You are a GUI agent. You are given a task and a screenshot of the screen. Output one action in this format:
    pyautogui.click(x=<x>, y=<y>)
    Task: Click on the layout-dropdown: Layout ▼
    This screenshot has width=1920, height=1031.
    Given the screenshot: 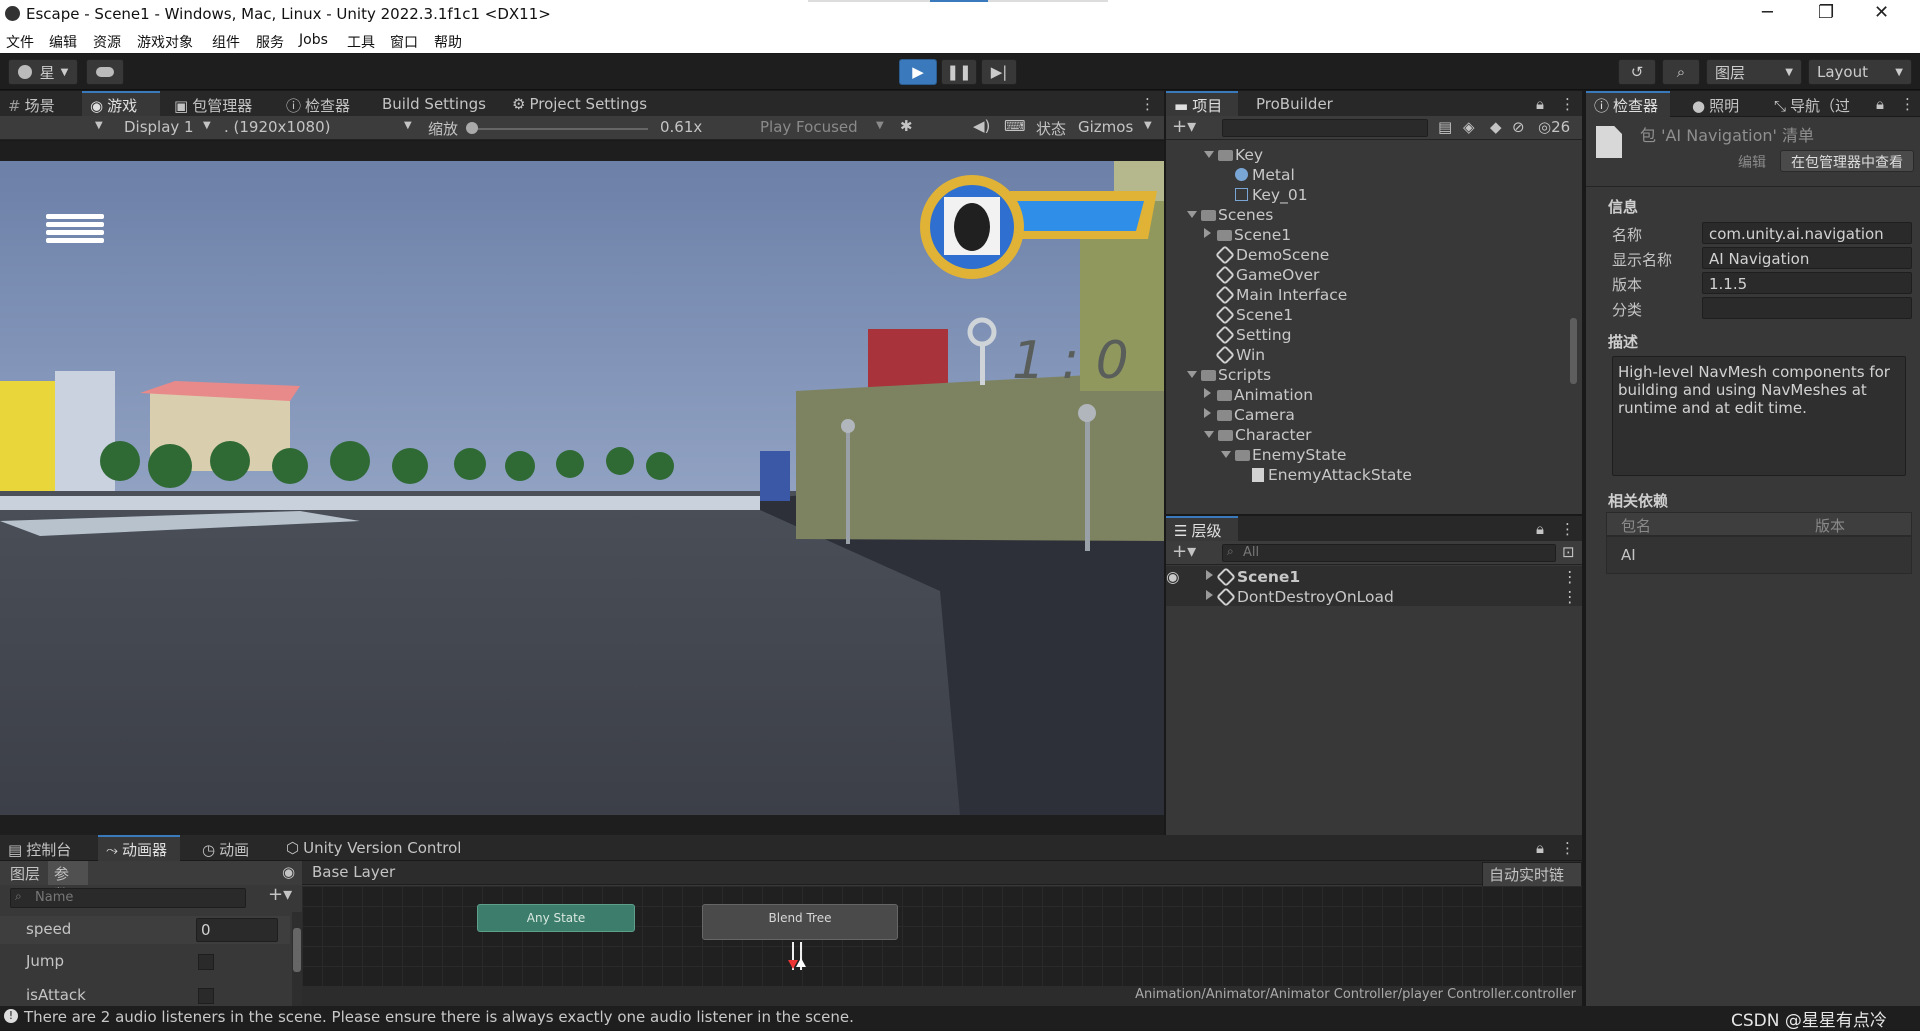 What is the action you would take?
    pyautogui.click(x=1860, y=72)
    